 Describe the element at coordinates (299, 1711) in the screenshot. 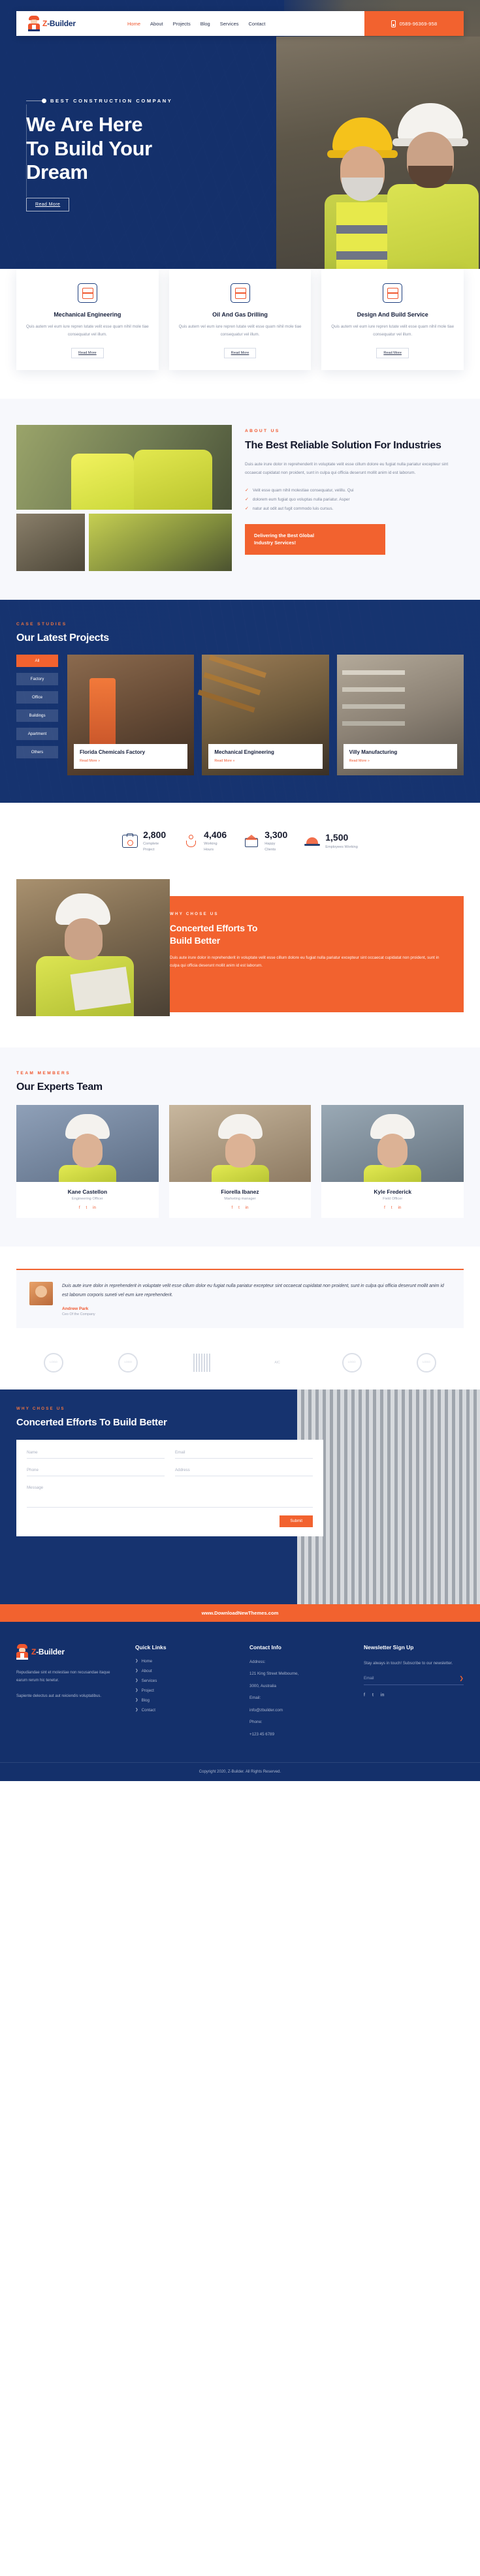

I see `footer-contact-email: info@zbuilder.com` at that location.